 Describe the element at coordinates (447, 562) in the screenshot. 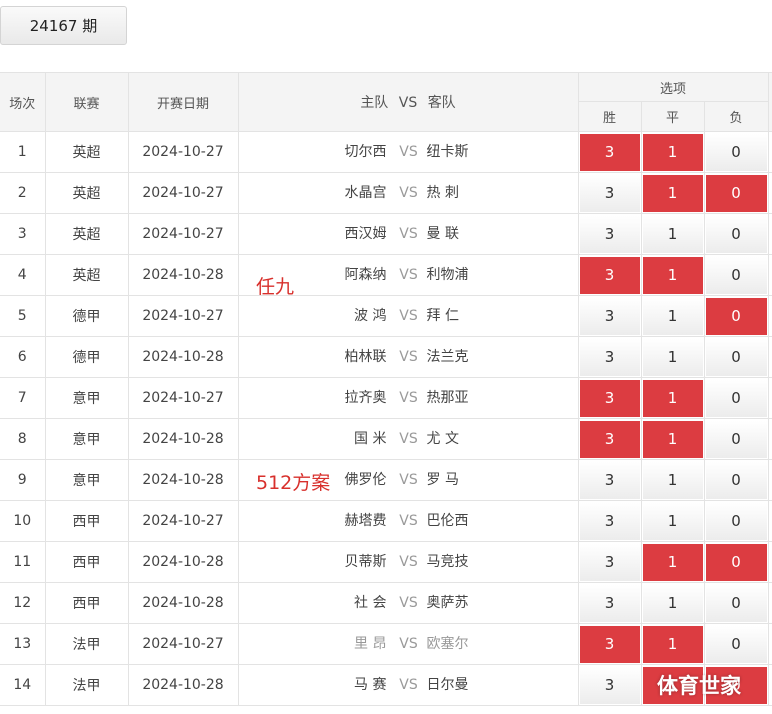

I see `away-team: 马竞技` at that location.